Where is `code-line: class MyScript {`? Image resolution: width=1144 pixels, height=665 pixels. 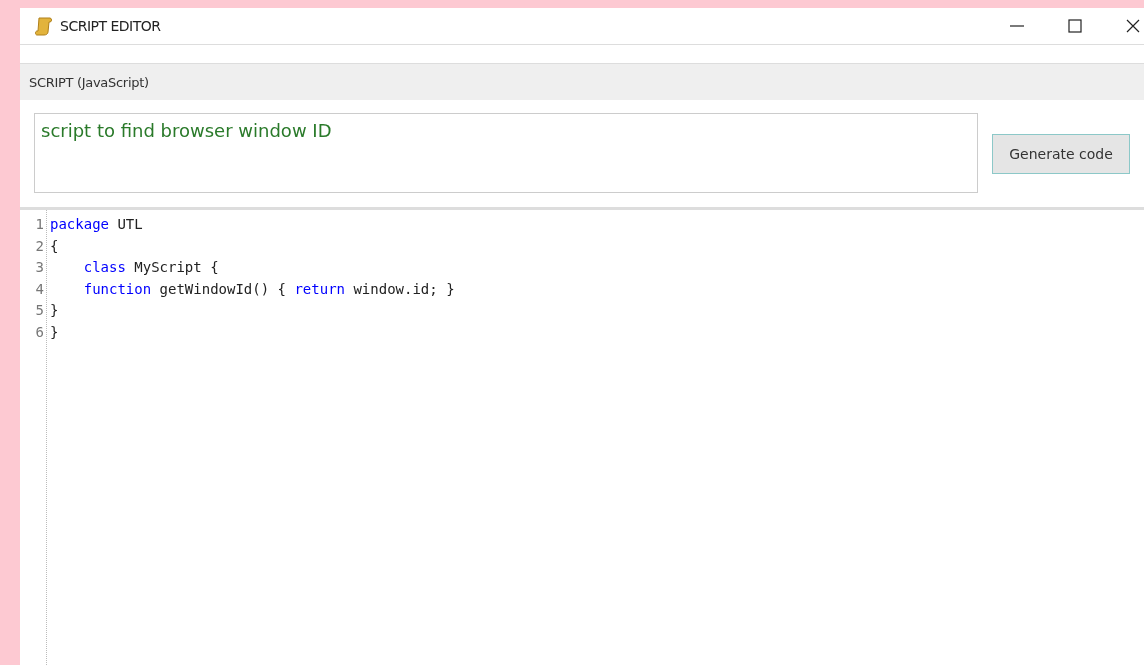 code-line: class MyScript { is located at coordinates (151, 267).